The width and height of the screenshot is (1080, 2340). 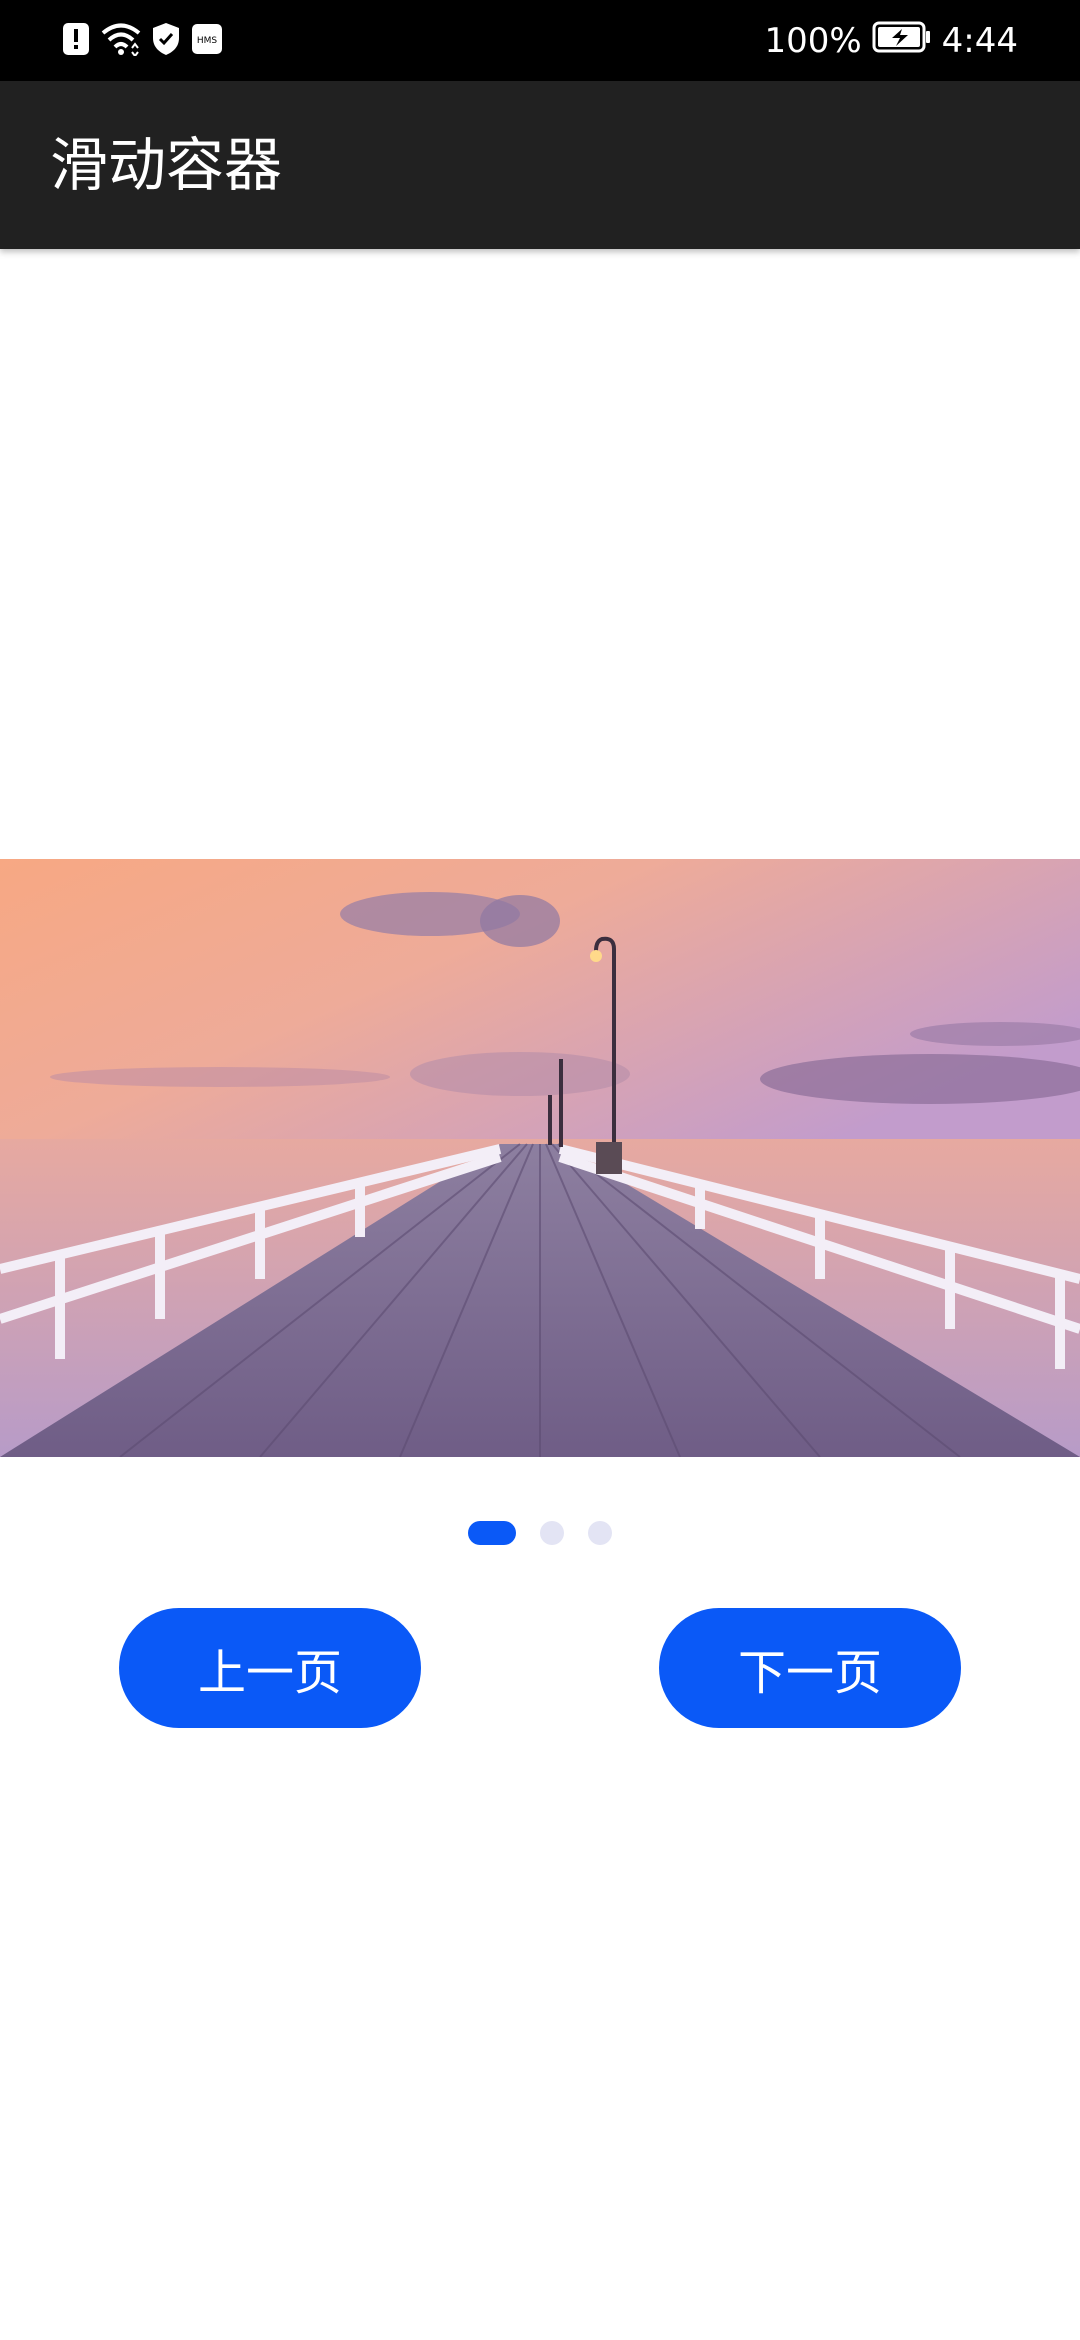 I want to click on alert-icon, so click(x=76, y=41).